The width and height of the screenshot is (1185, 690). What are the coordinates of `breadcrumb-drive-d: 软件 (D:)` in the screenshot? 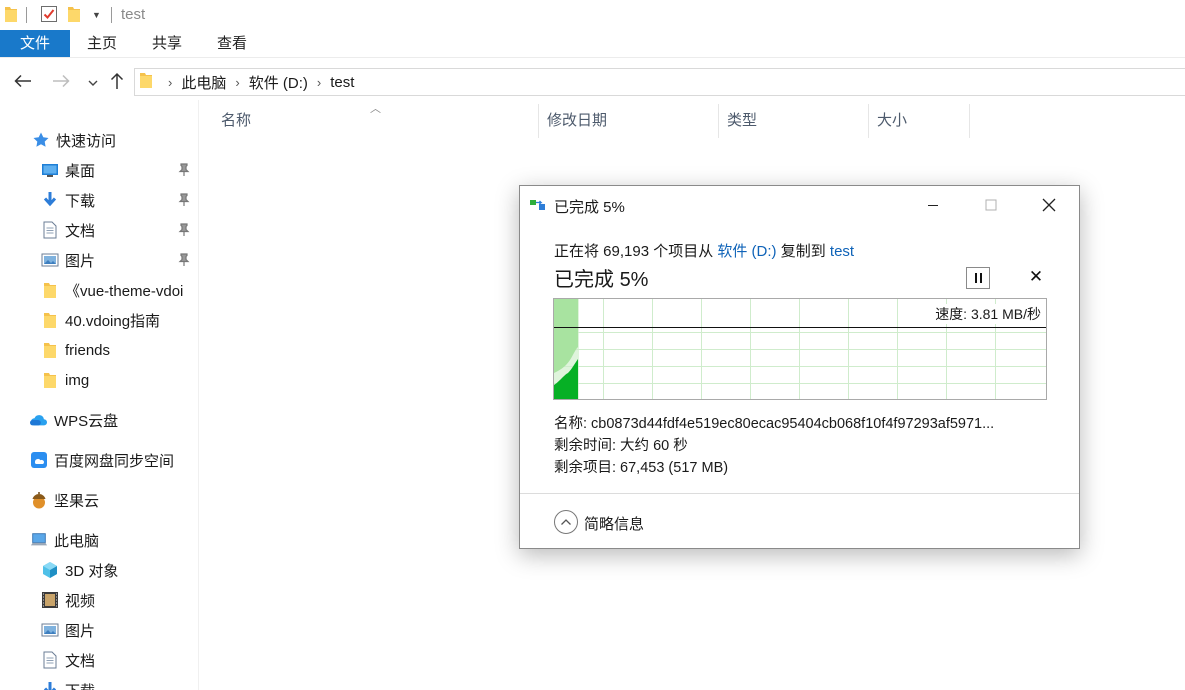 It's located at (278, 82).